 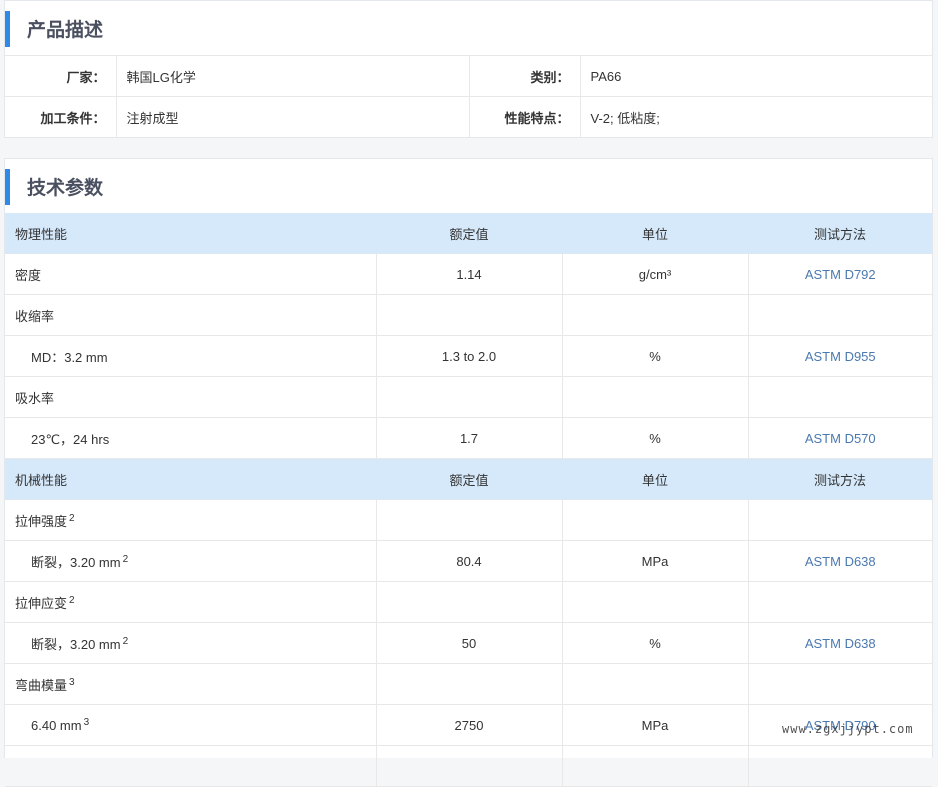 I want to click on property-label: 密度, so click(x=28, y=275).